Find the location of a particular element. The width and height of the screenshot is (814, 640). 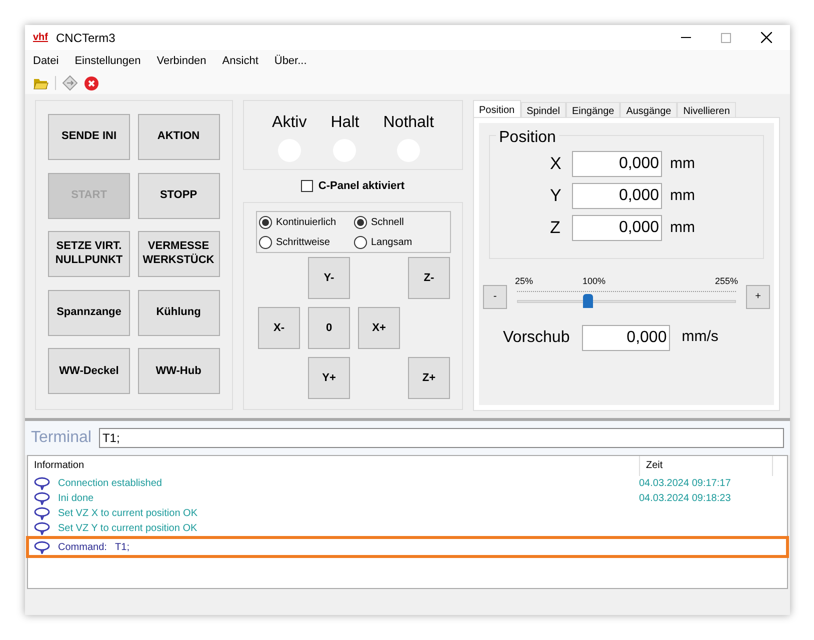

column-header: Zeit is located at coordinates (706, 466).